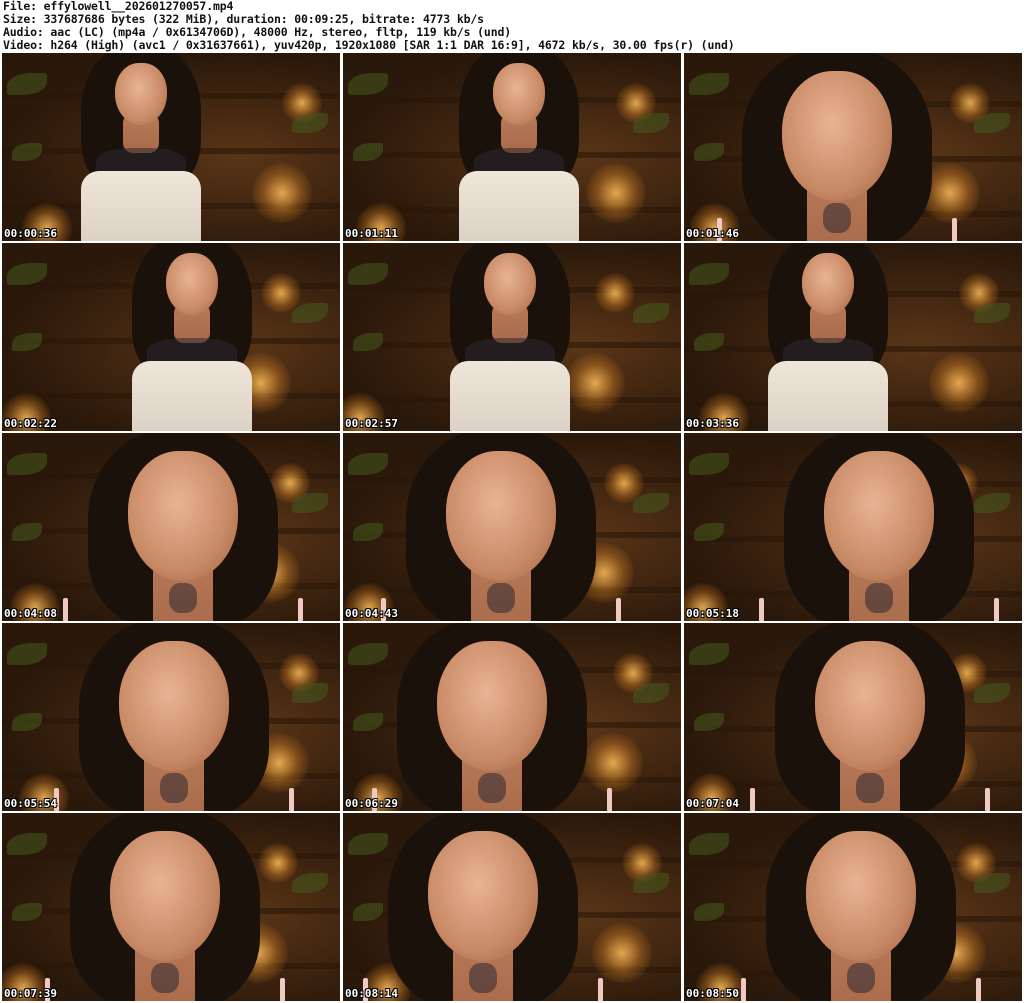  I want to click on thumbnail-timestamp: 00:00:36, so click(30, 233).